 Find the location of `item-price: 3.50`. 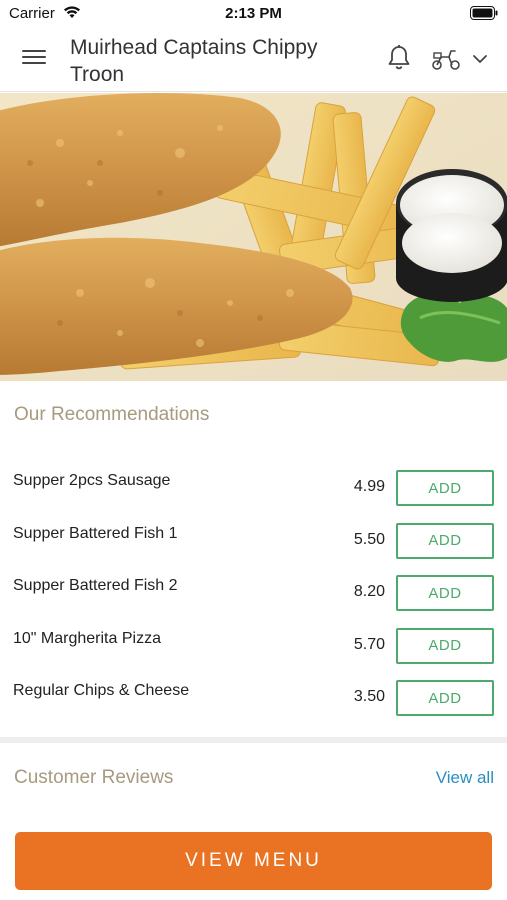

item-price: 3.50 is located at coordinates (369, 696).